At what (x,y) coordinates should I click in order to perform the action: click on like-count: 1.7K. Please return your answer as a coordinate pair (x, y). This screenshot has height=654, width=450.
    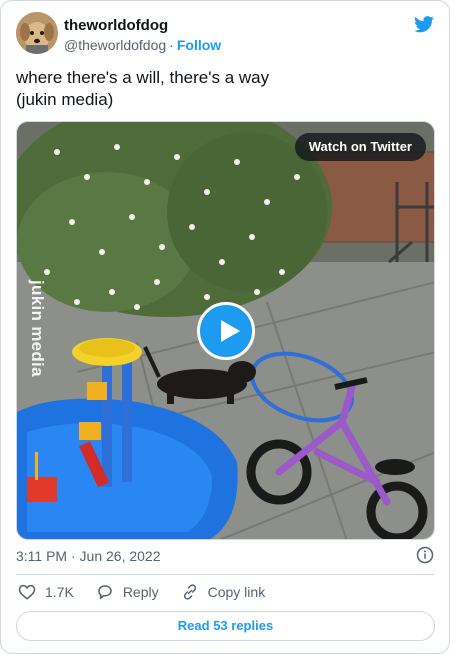
    Looking at the image, I should click on (59, 592).